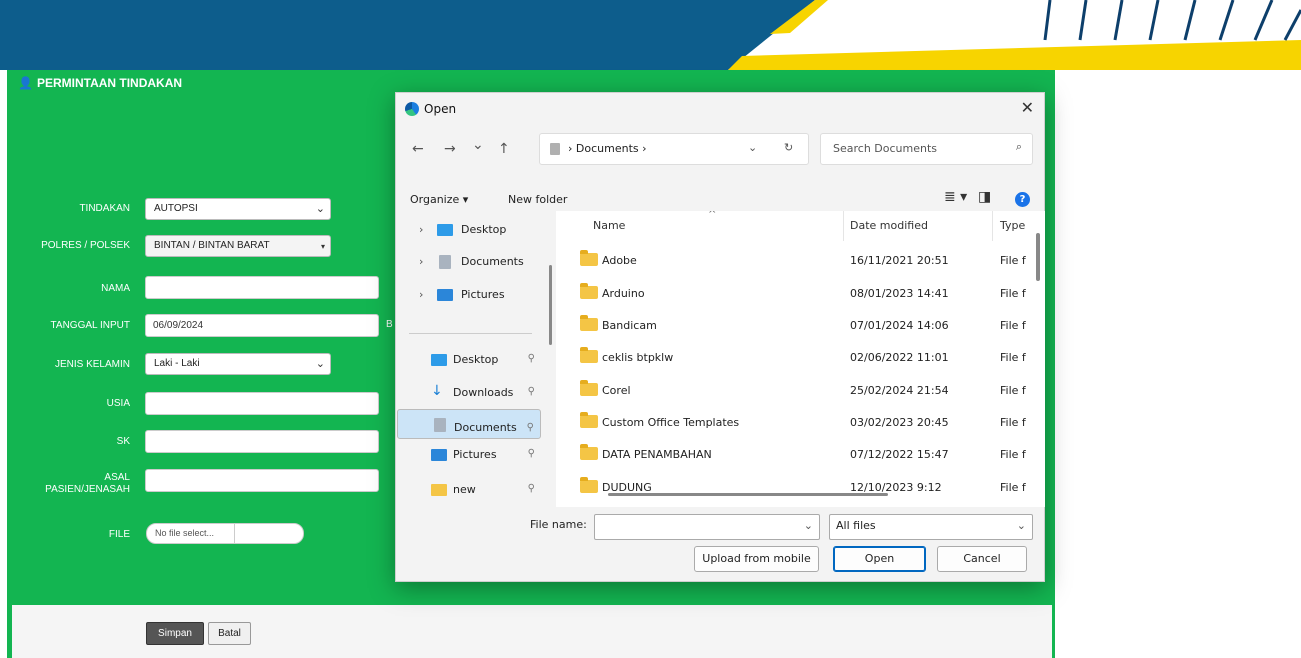 The image size is (1301, 658). Describe the element at coordinates (899, 390) in the screenshot. I see `file-date: 25/02/2024 21:54` at that location.